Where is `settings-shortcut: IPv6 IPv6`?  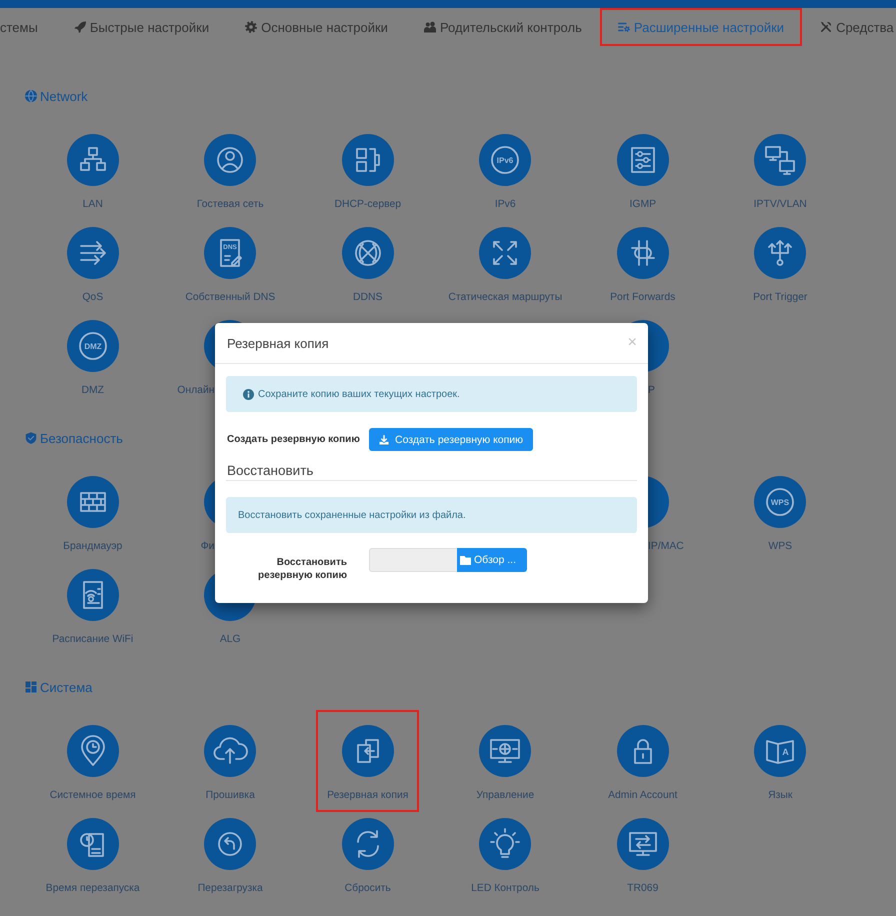 settings-shortcut: IPv6 IPv6 is located at coordinates (505, 173).